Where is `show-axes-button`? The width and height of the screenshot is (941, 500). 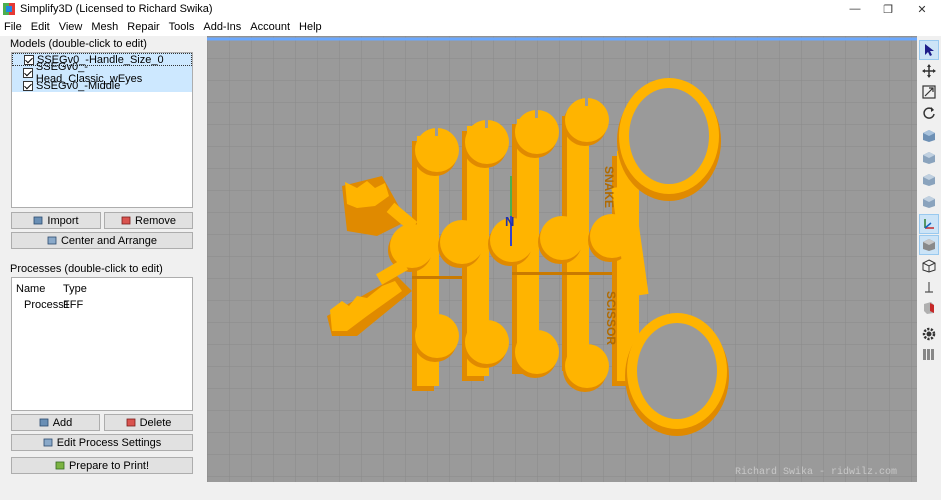 show-axes-button is located at coordinates (929, 224).